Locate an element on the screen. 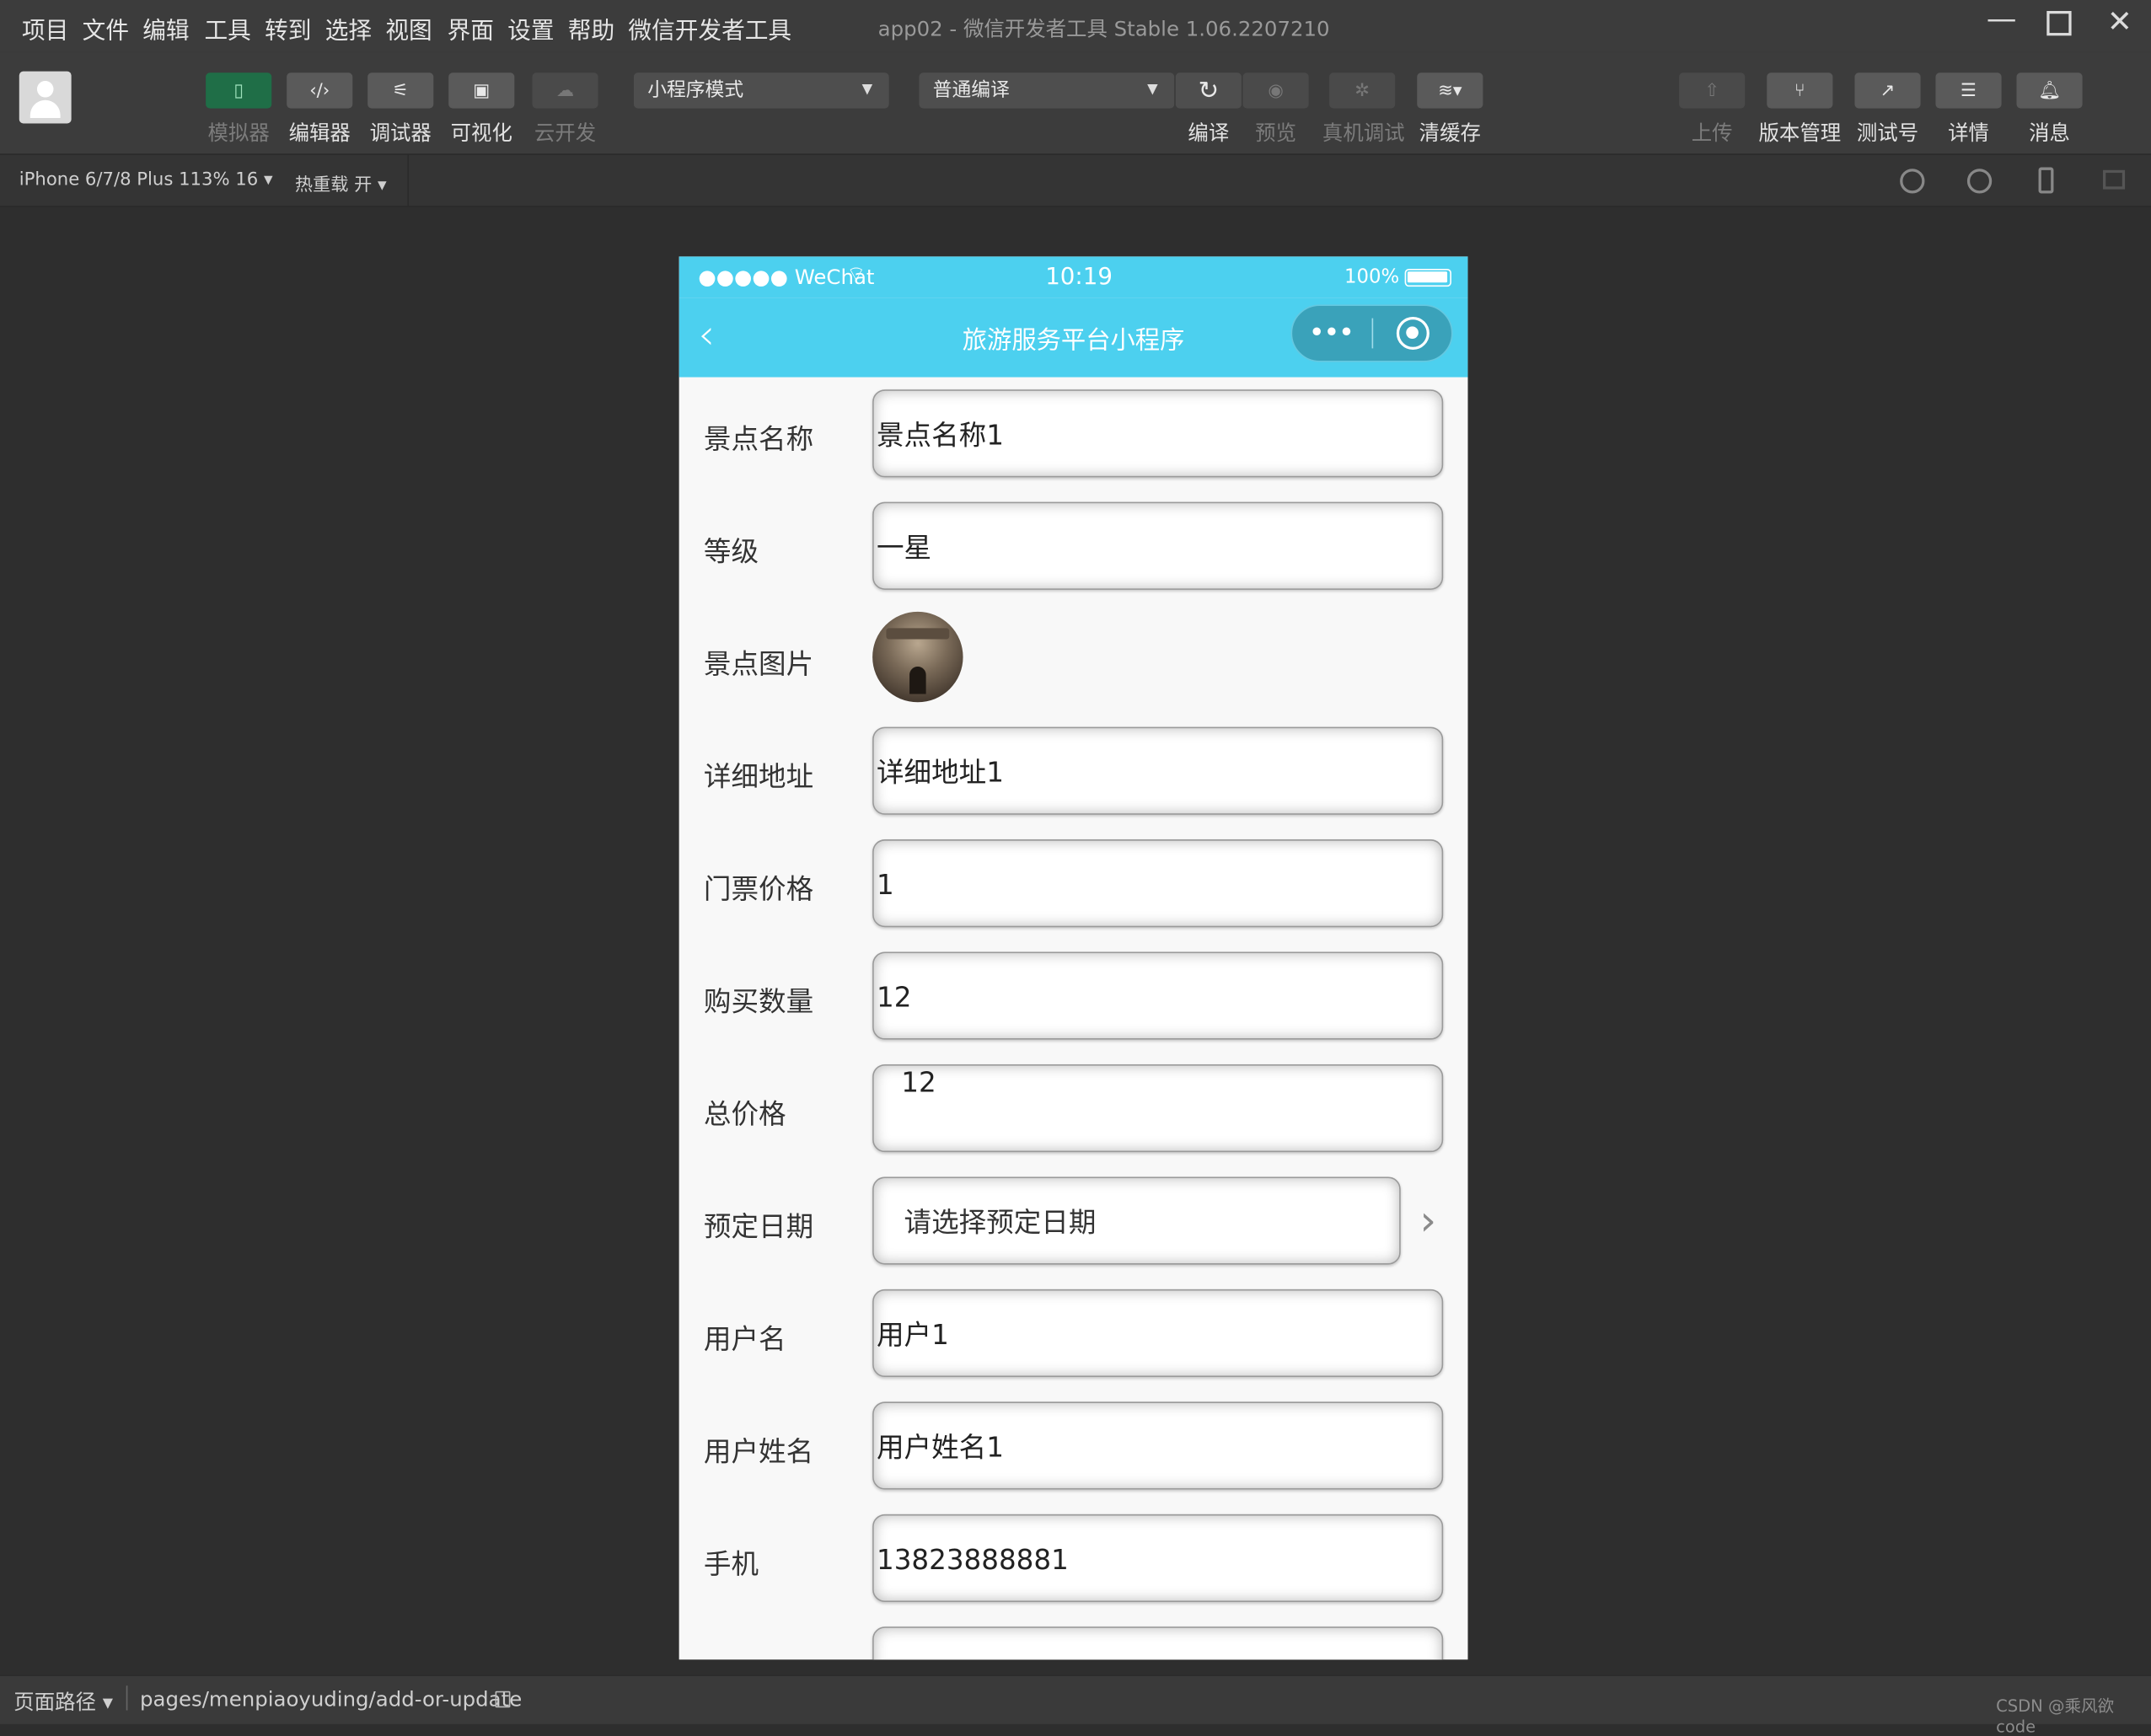 This screenshot has height=1736, width=2151. close-target-icon is located at coordinates (1413, 333).